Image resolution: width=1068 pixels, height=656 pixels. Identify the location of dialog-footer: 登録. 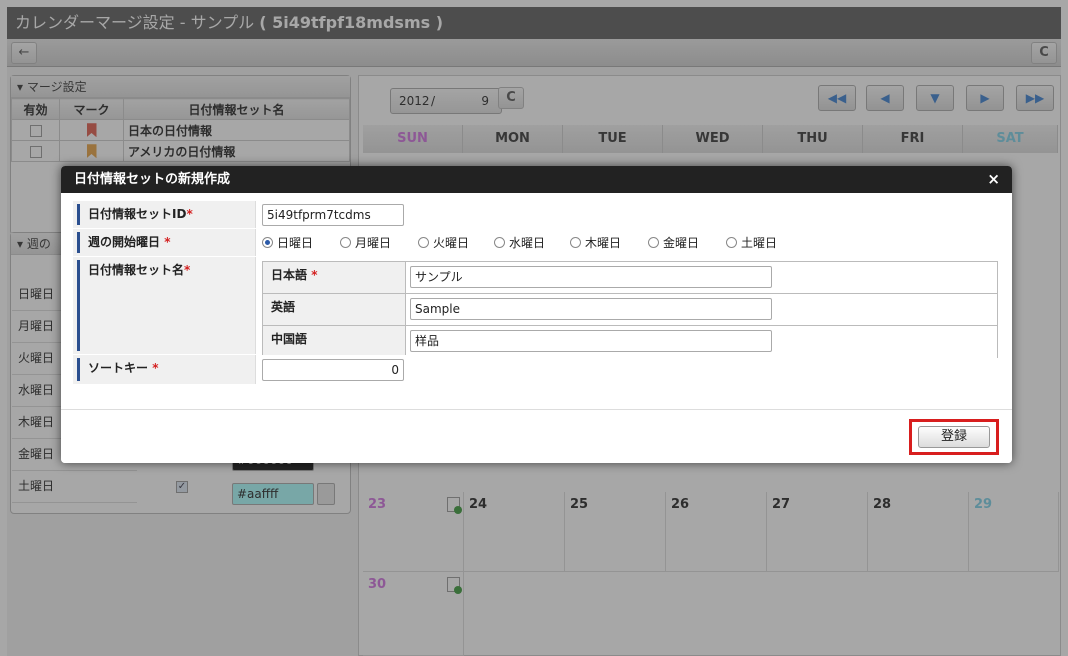
(536, 436).